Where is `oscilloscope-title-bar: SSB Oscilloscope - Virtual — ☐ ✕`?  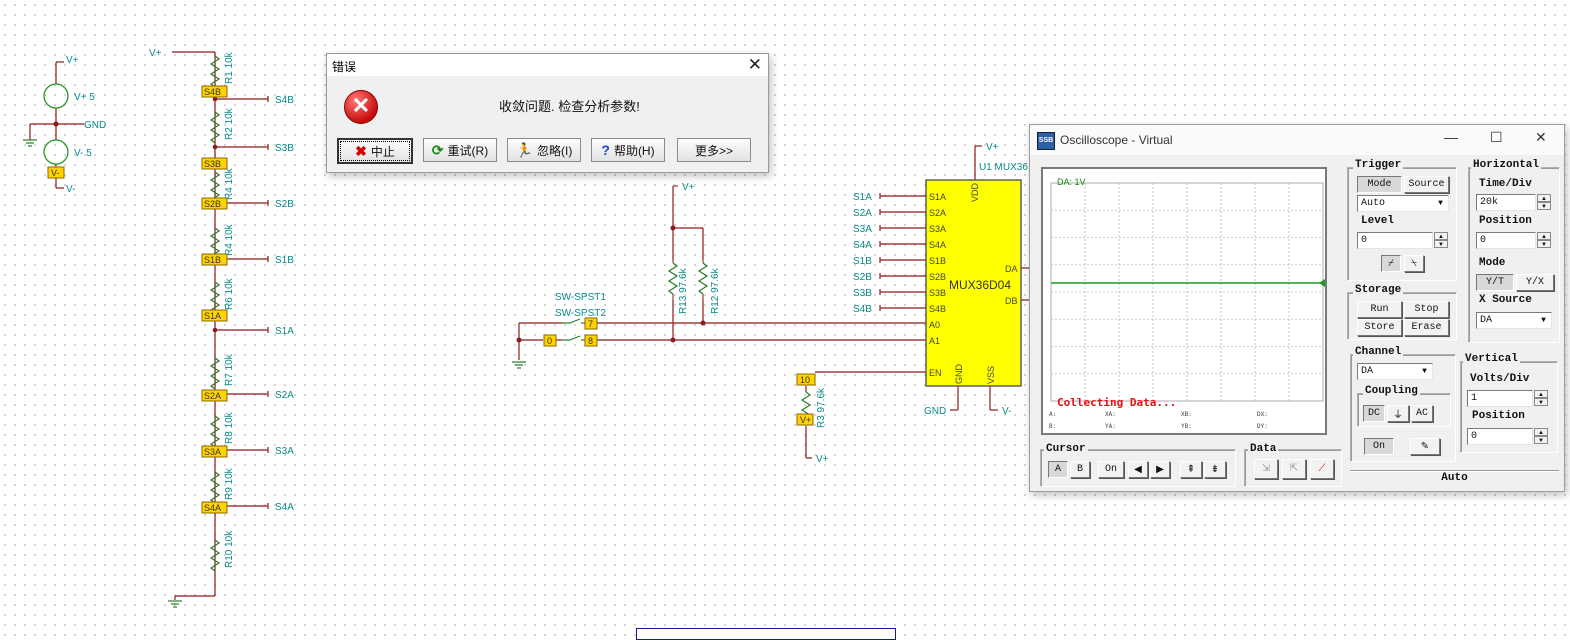 oscilloscope-title-bar: SSB Oscilloscope - Virtual — ☐ ✕ is located at coordinates (1297, 140).